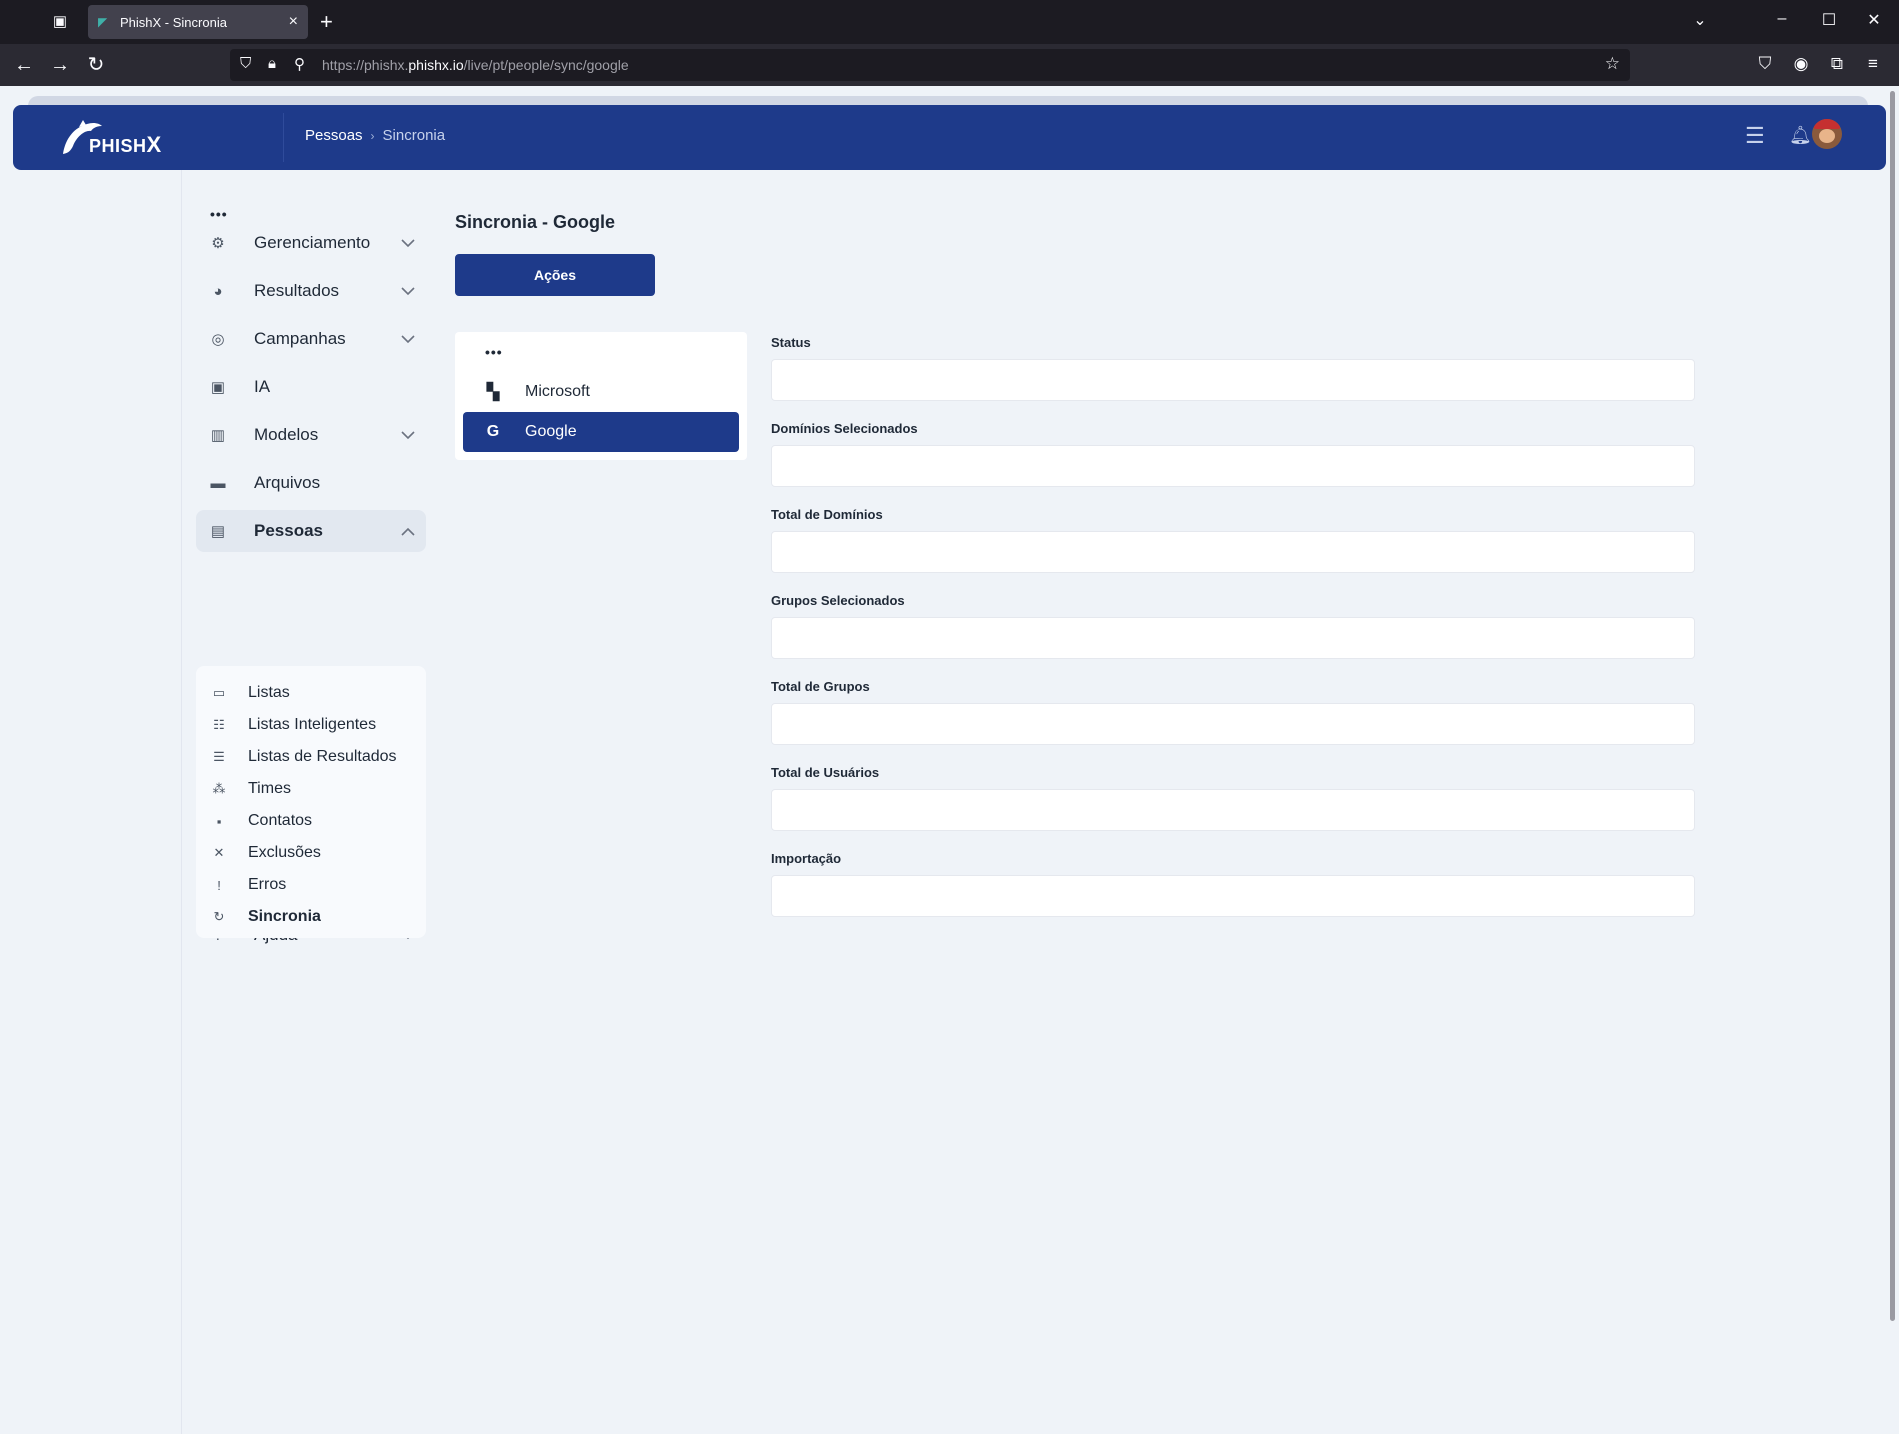  Describe the element at coordinates (825, 772) in the screenshot. I see `field-label: Total de Usuários` at that location.